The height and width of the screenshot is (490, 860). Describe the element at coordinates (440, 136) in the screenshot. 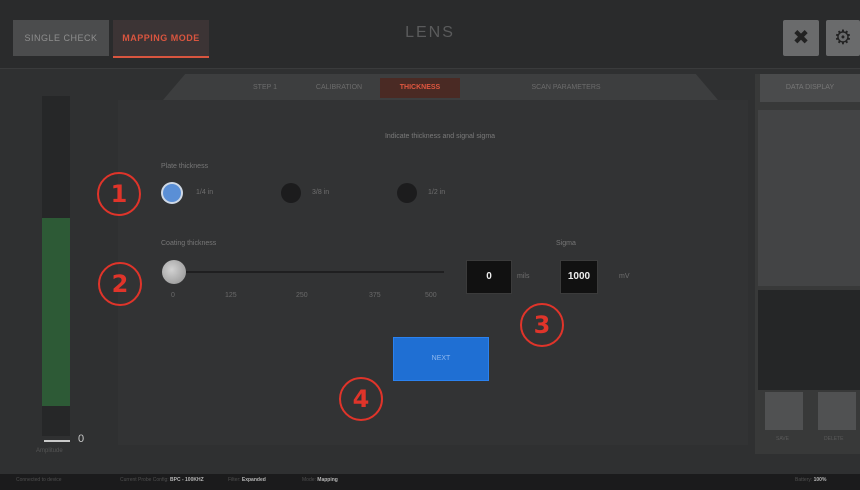

I see `instruction-text: Indicate thickness and signal sigma` at that location.